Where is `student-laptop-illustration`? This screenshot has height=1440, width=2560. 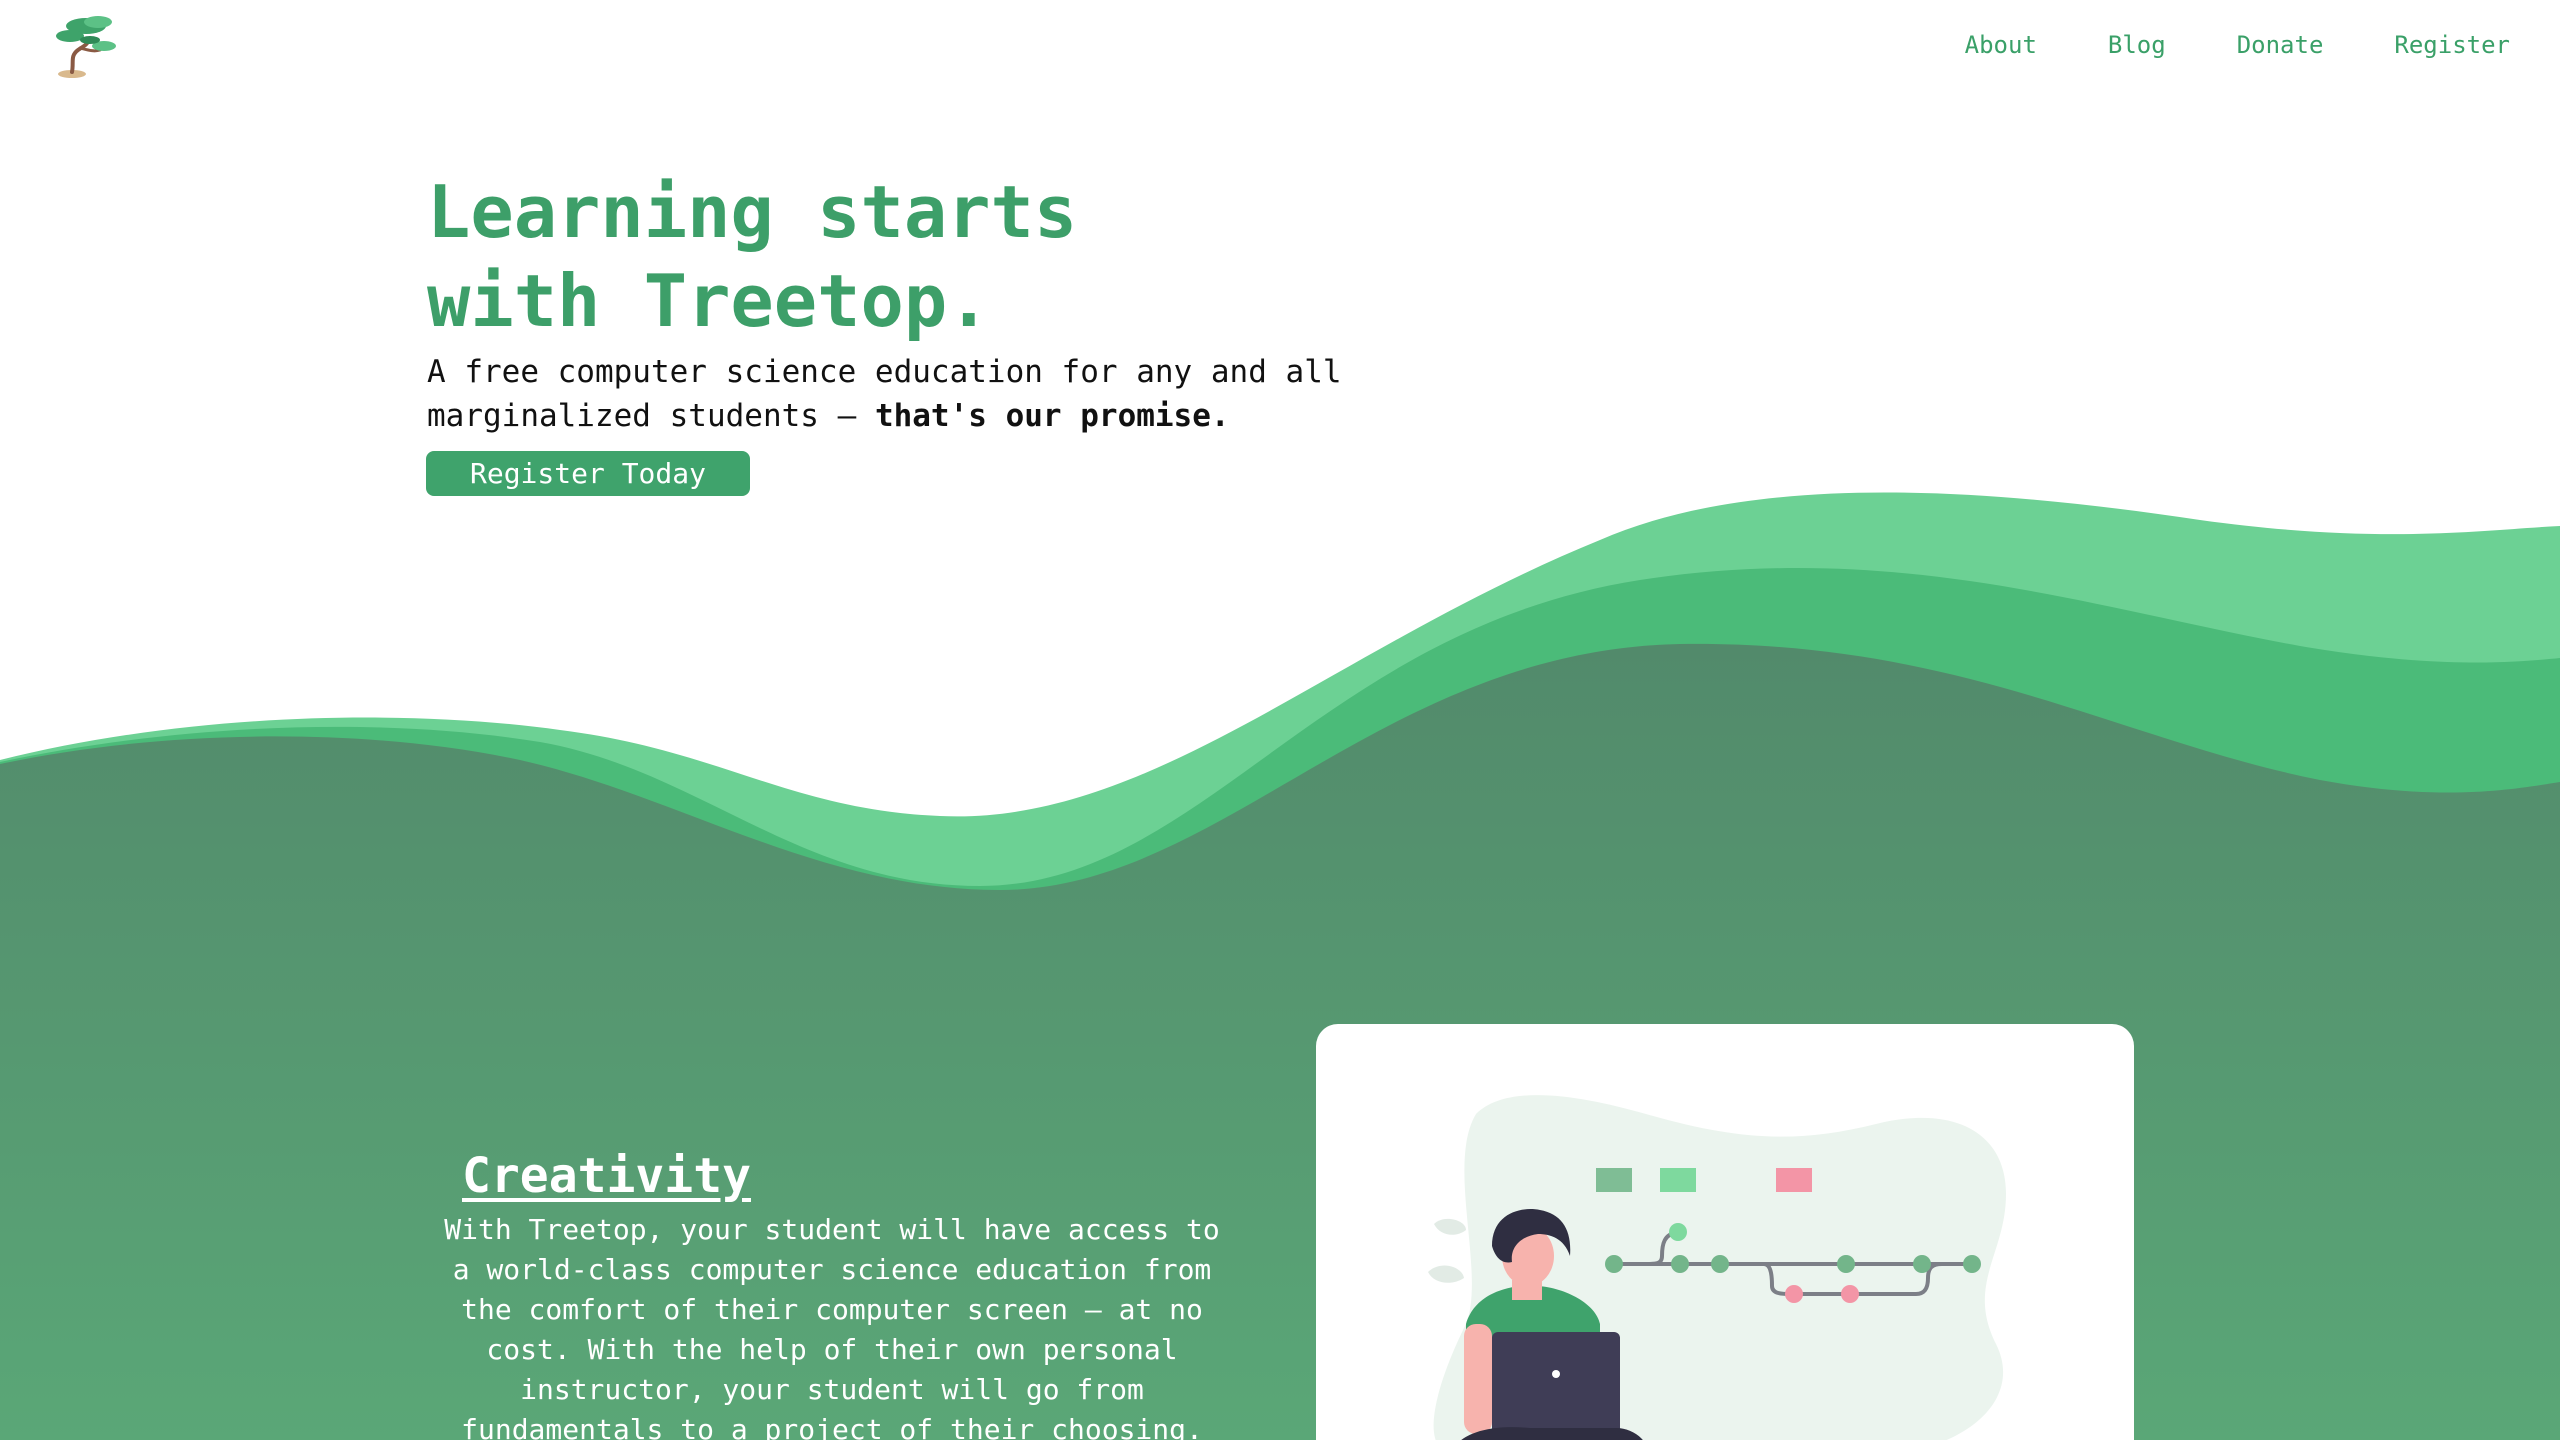 student-laptop-illustration is located at coordinates (1717, 1267).